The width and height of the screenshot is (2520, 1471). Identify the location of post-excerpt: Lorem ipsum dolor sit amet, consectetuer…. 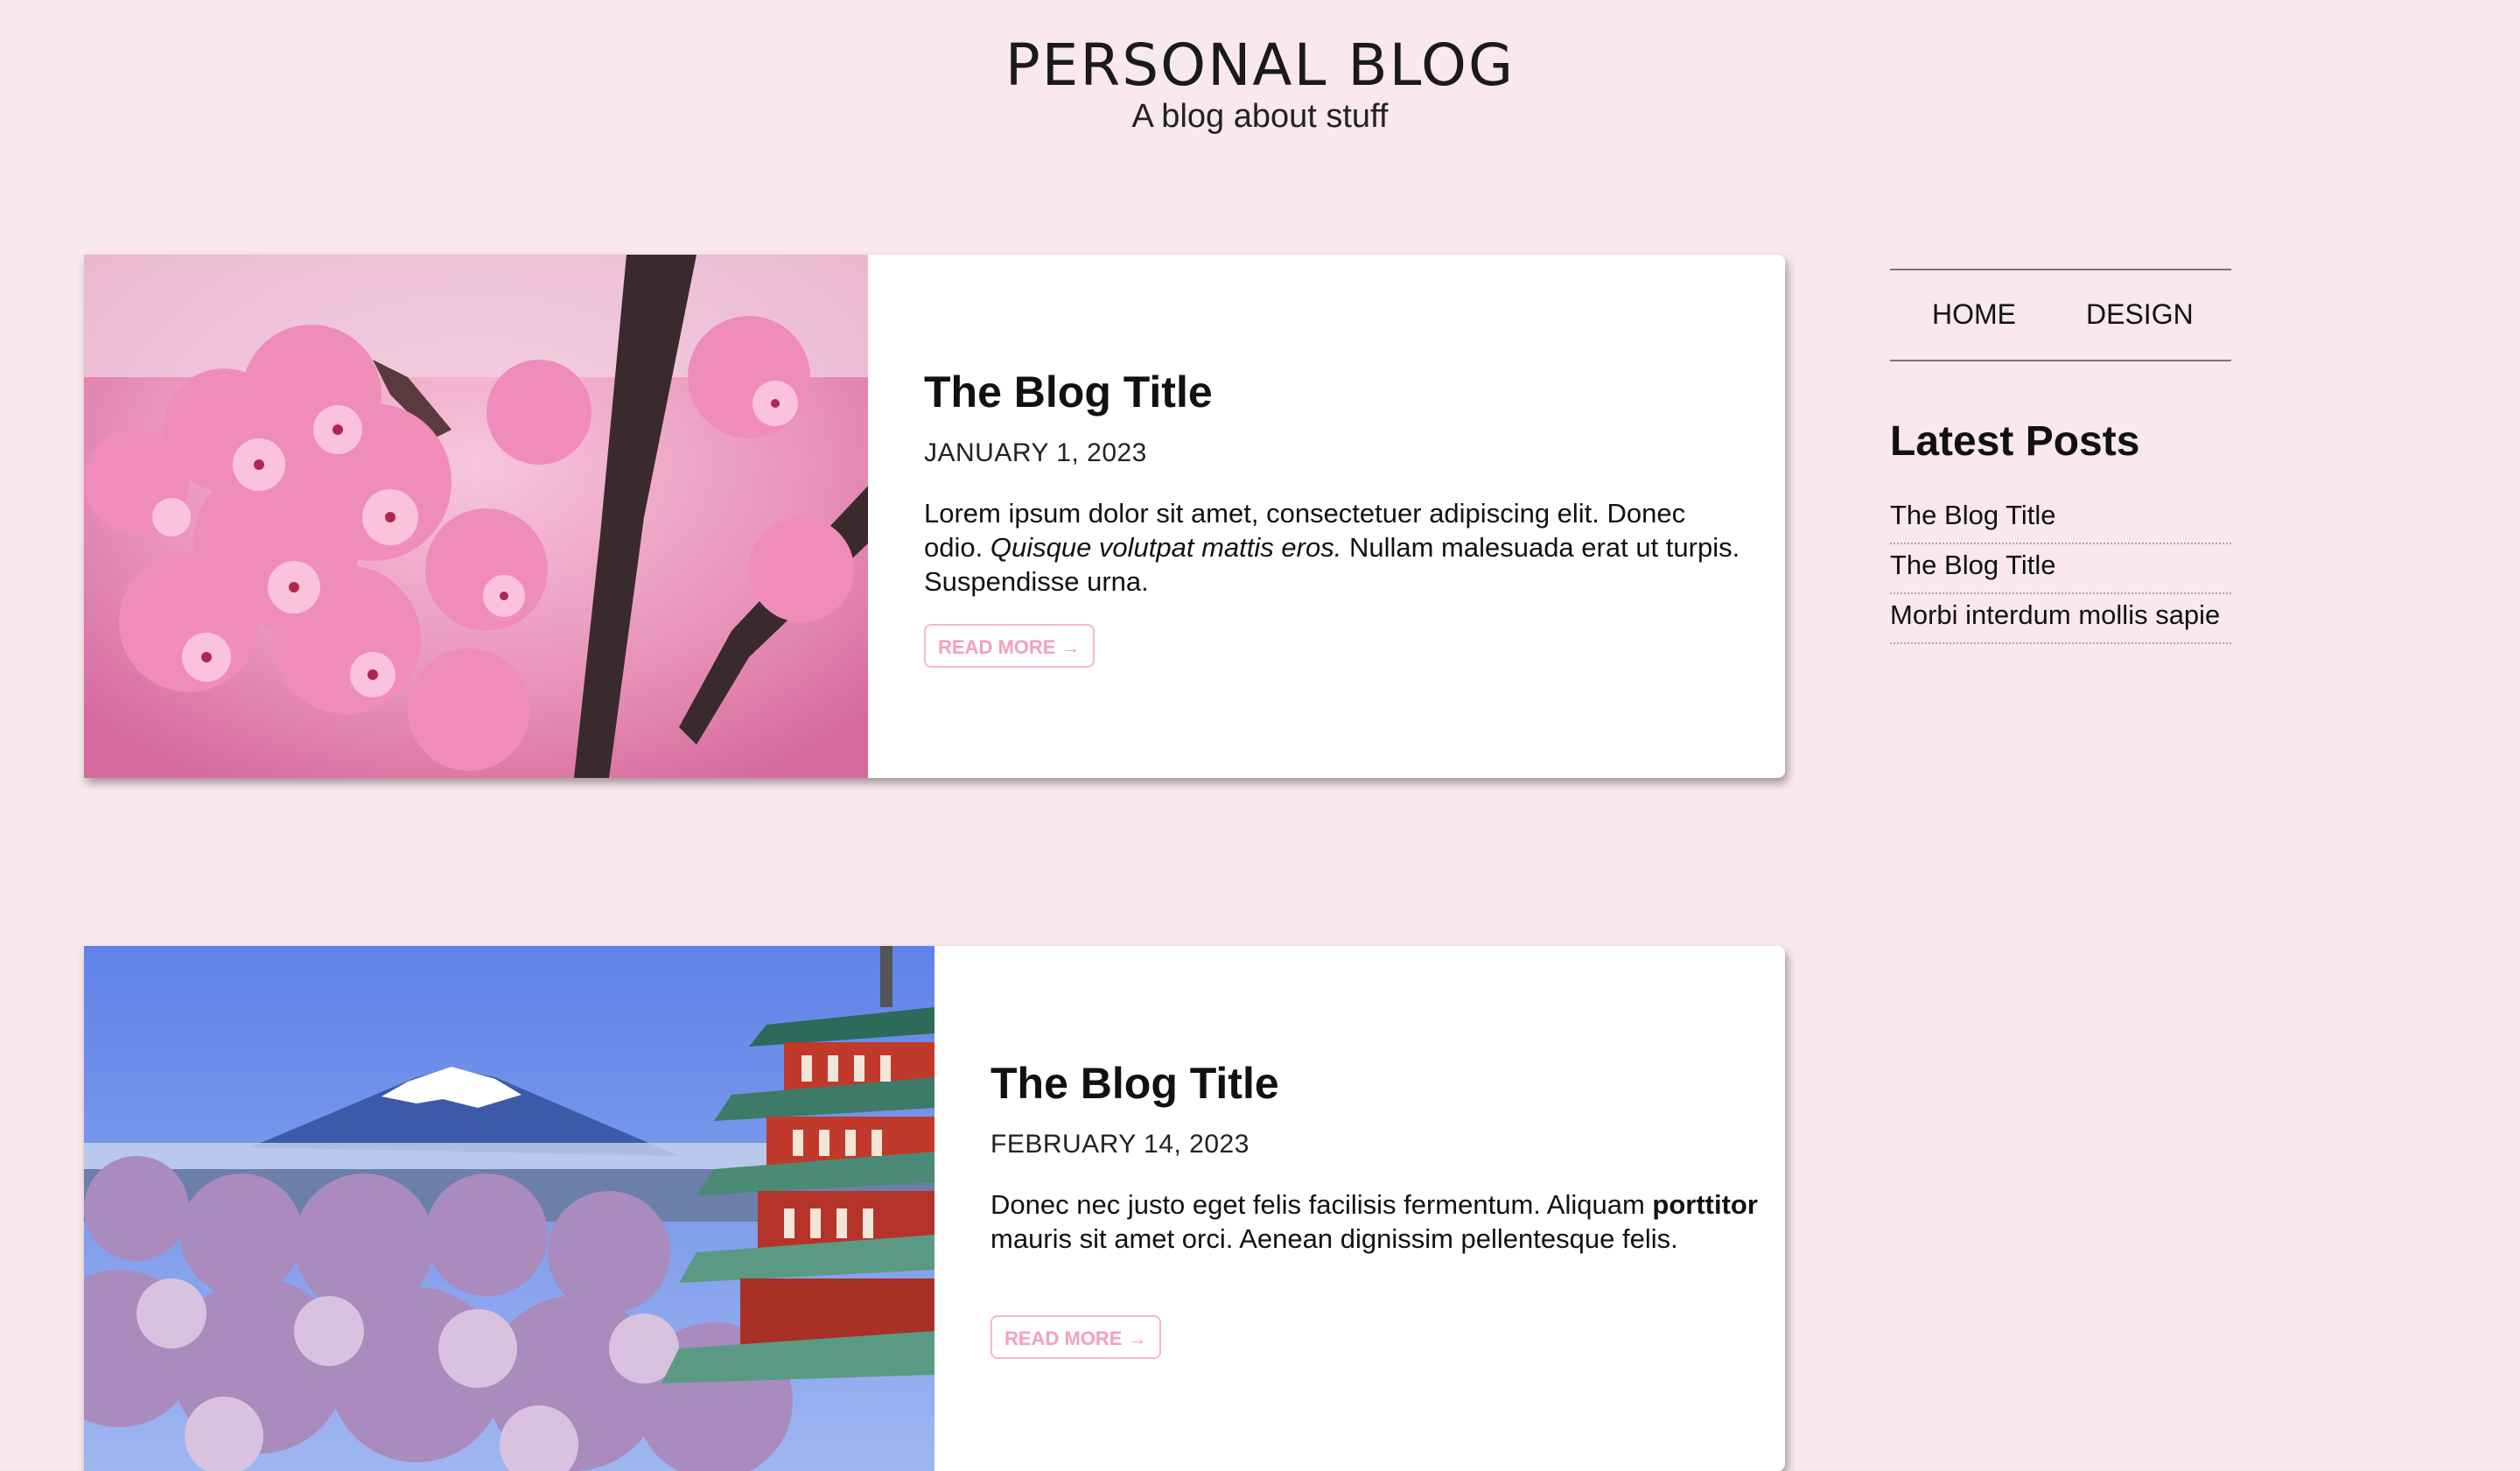
(1335, 547).